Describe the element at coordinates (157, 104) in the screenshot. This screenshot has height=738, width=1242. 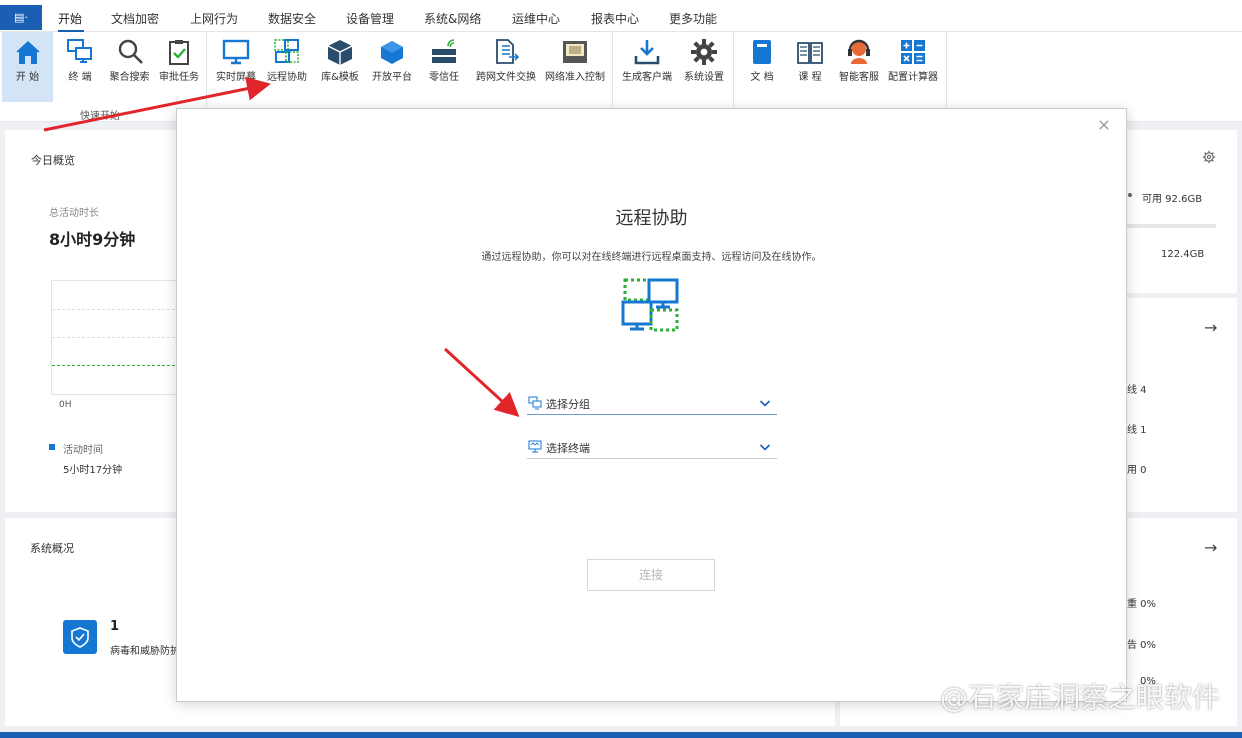
I see `annotation-arrow-ribbon` at that location.